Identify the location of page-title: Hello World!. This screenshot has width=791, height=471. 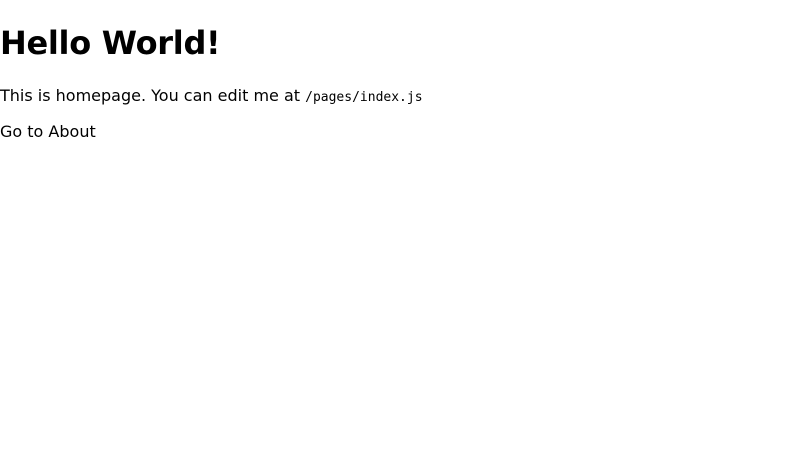
(110, 43).